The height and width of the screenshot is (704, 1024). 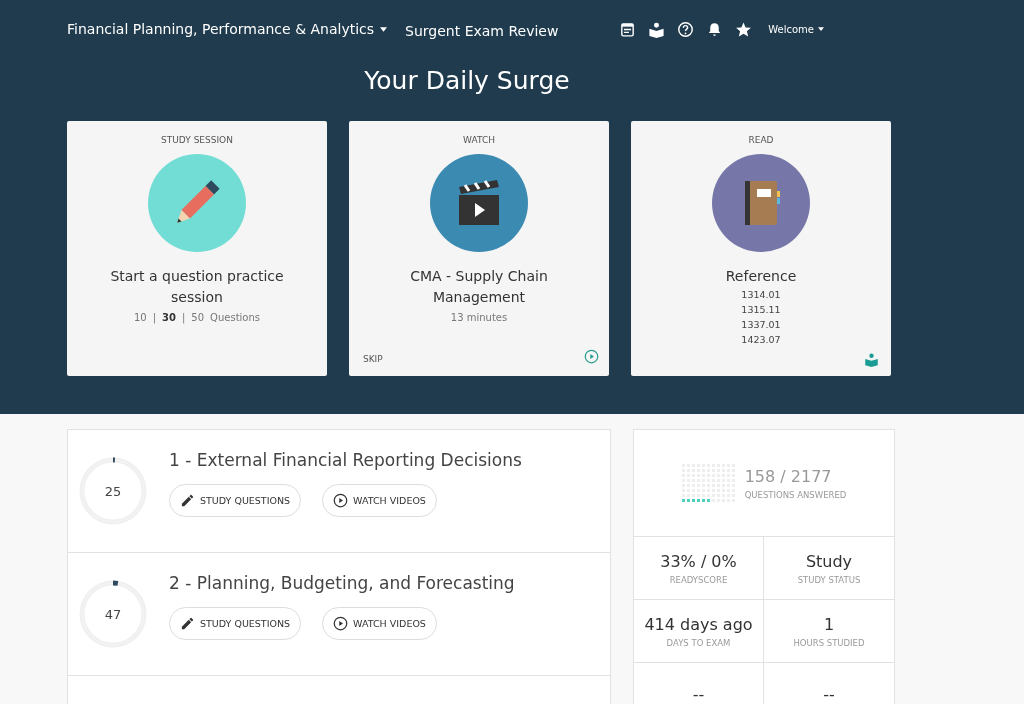 I want to click on question-count-option: 50, so click(x=198, y=317).